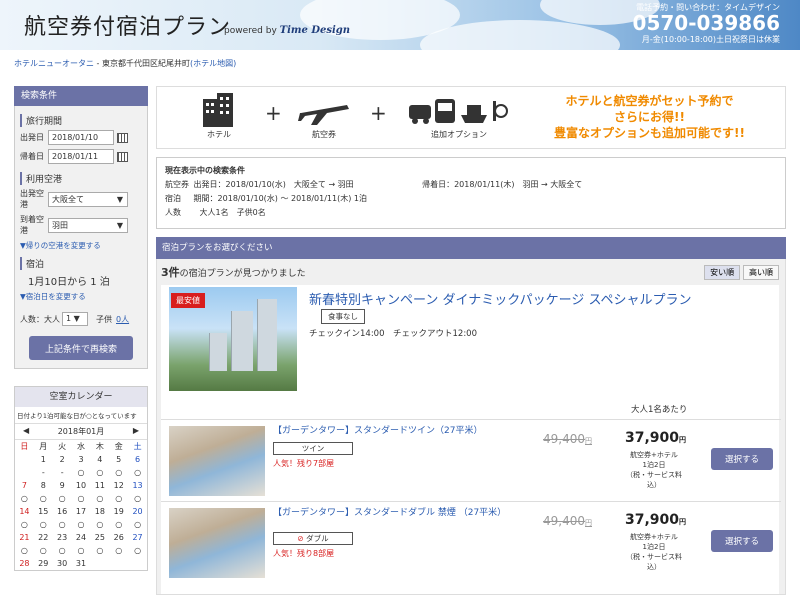 Image resolution: width=800 pixels, height=614 pixels. What do you see at coordinates (81, 137) in the screenshot?
I see `depart-date-input: 2018/01/10` at bounding box center [81, 137].